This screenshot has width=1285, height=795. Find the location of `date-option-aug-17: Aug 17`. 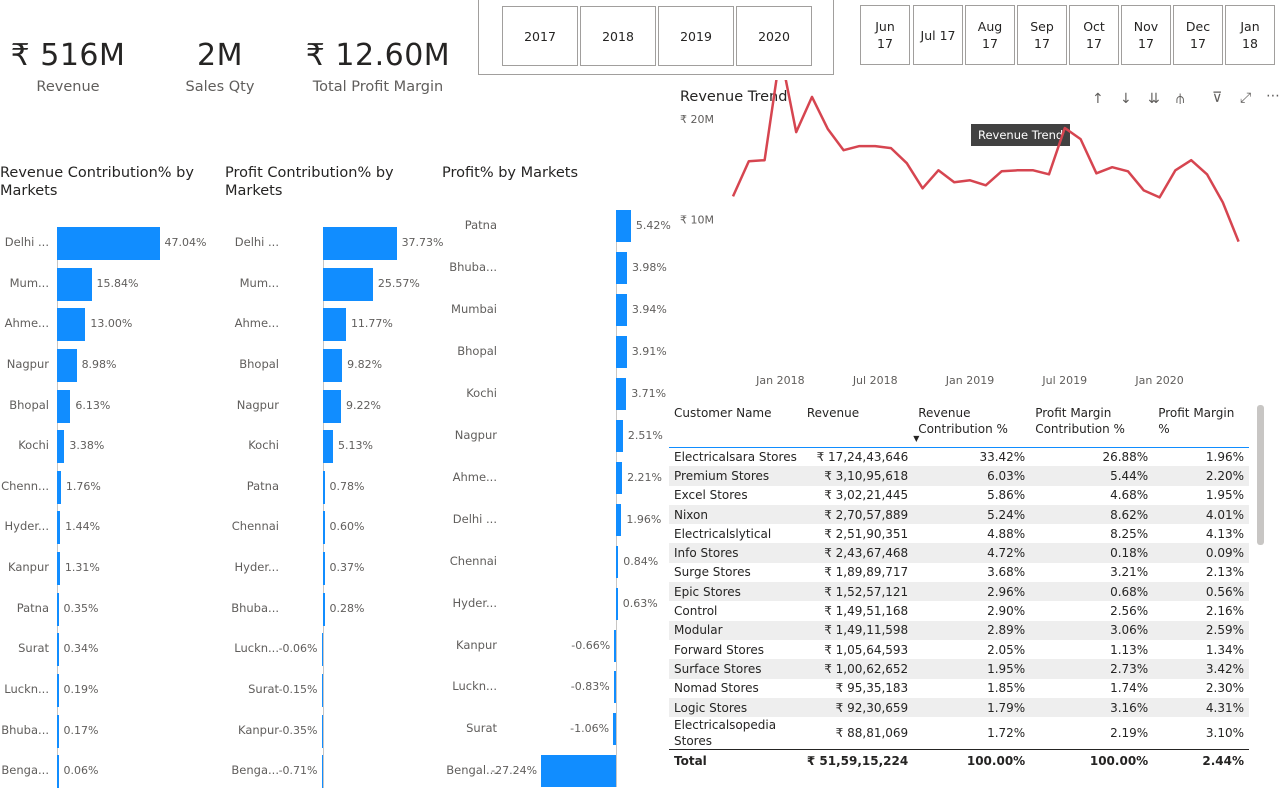

date-option-aug-17: Aug 17 is located at coordinates (990, 35).